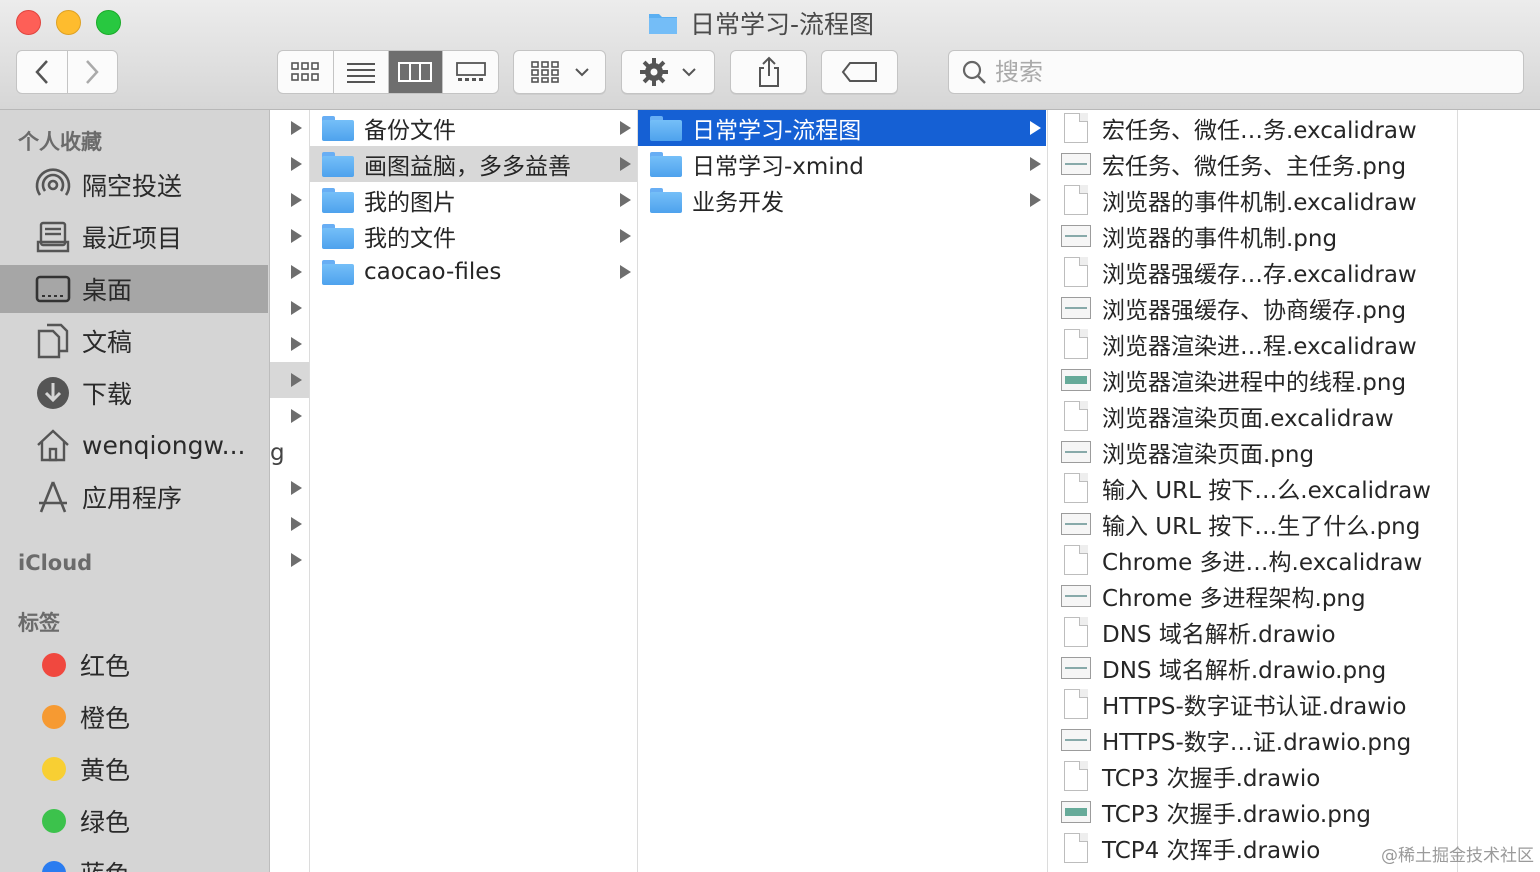 The image size is (1540, 872). Describe the element at coordinates (473, 236) in the screenshot. I see `folder-row: 我的文件` at that location.